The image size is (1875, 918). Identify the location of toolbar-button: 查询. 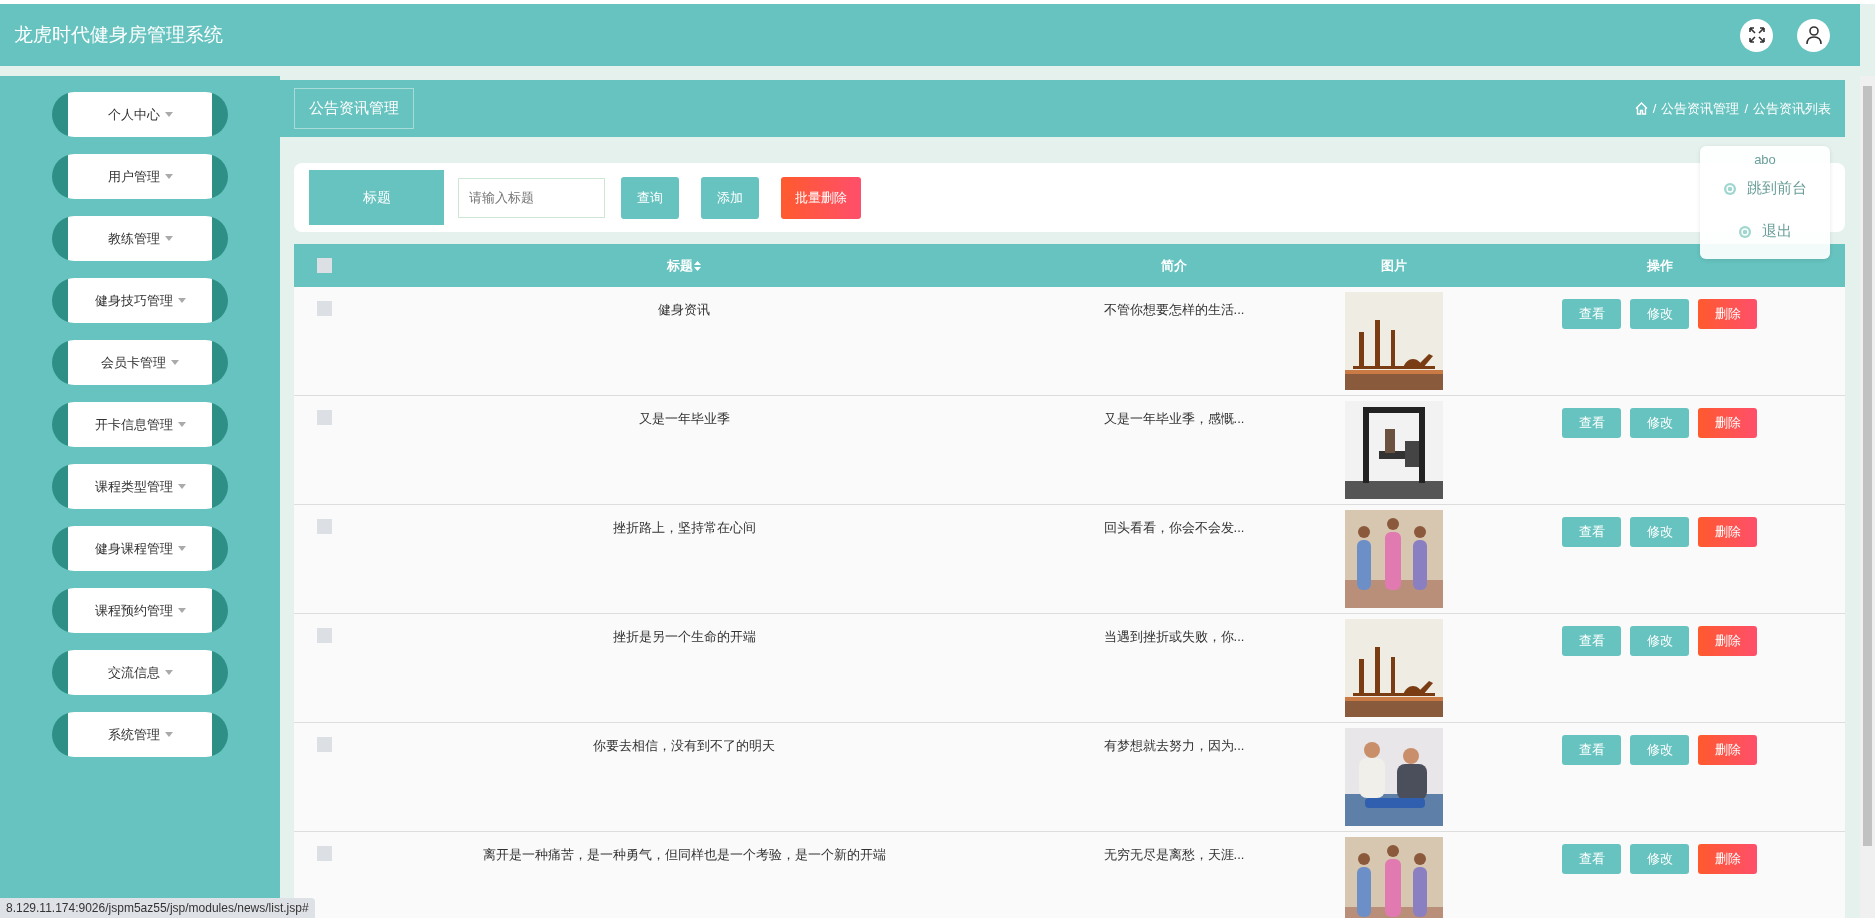
(650, 197).